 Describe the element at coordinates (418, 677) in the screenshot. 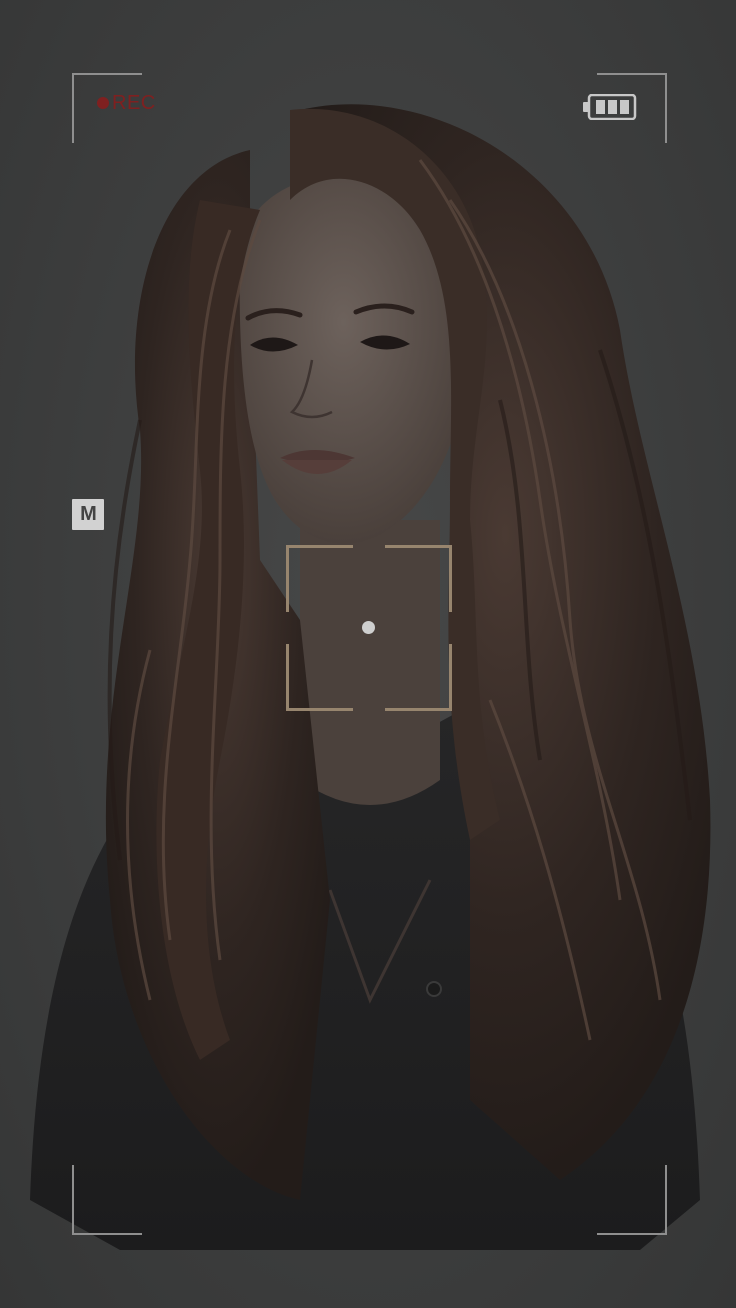

I see `focus-corner-bottom-right` at that location.